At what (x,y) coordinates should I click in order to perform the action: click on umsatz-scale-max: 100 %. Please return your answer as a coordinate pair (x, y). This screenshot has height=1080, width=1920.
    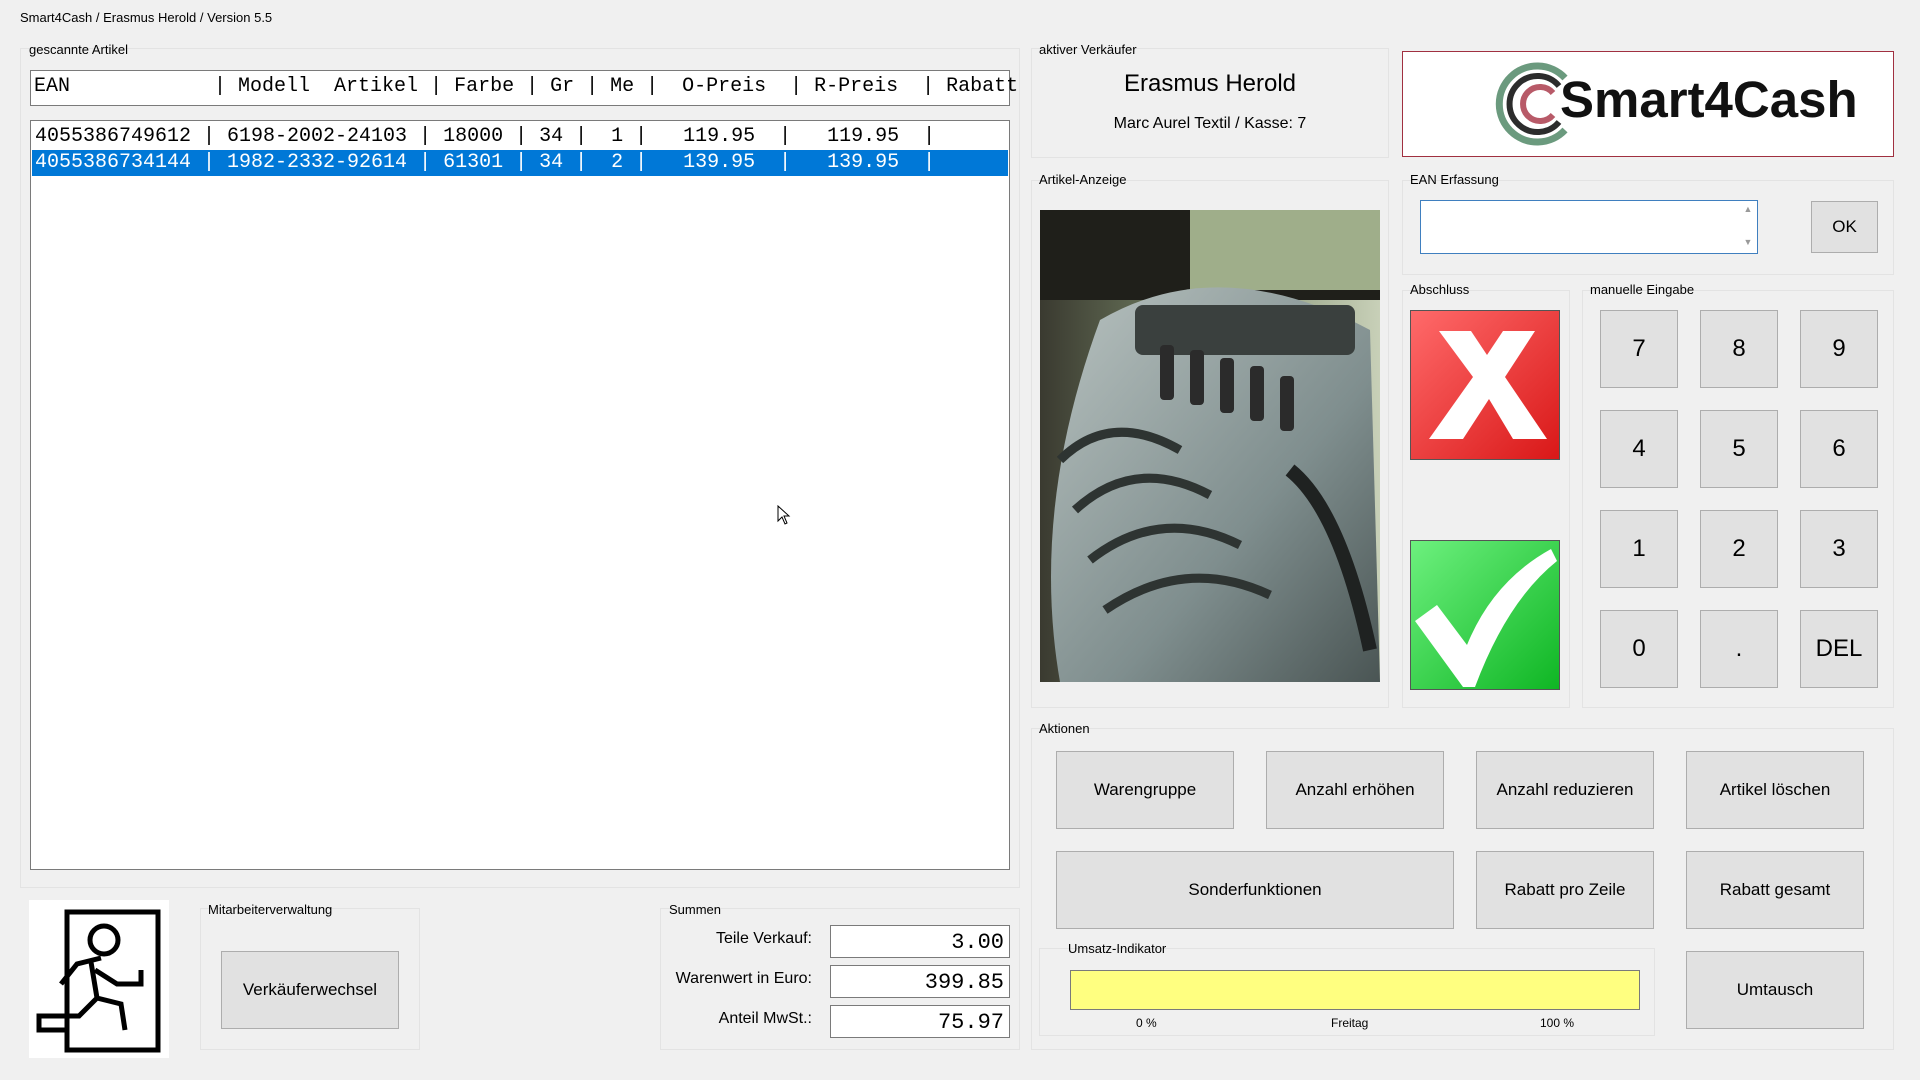
    Looking at the image, I should click on (1557, 1023).